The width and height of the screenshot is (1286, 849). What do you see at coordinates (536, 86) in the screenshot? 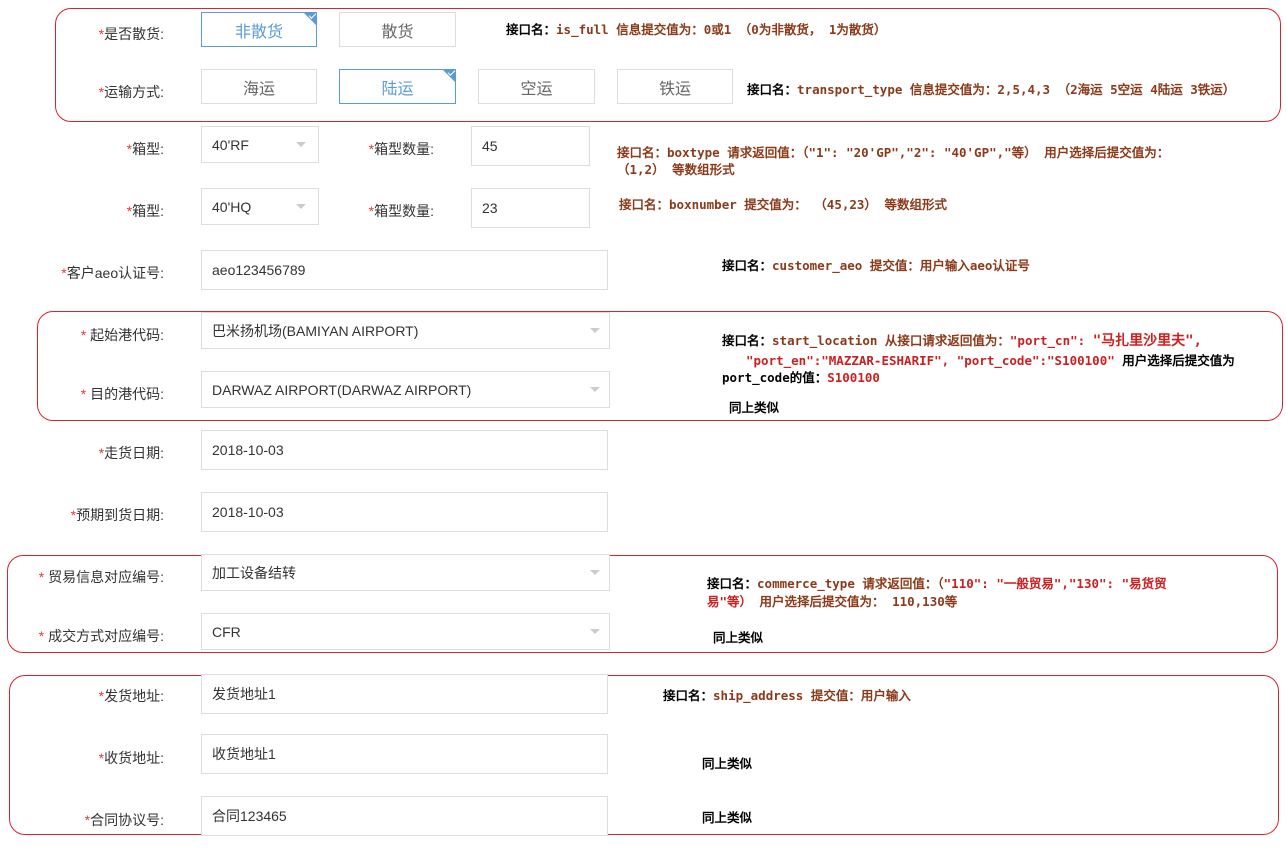
I see `option-air: 空运` at bounding box center [536, 86].